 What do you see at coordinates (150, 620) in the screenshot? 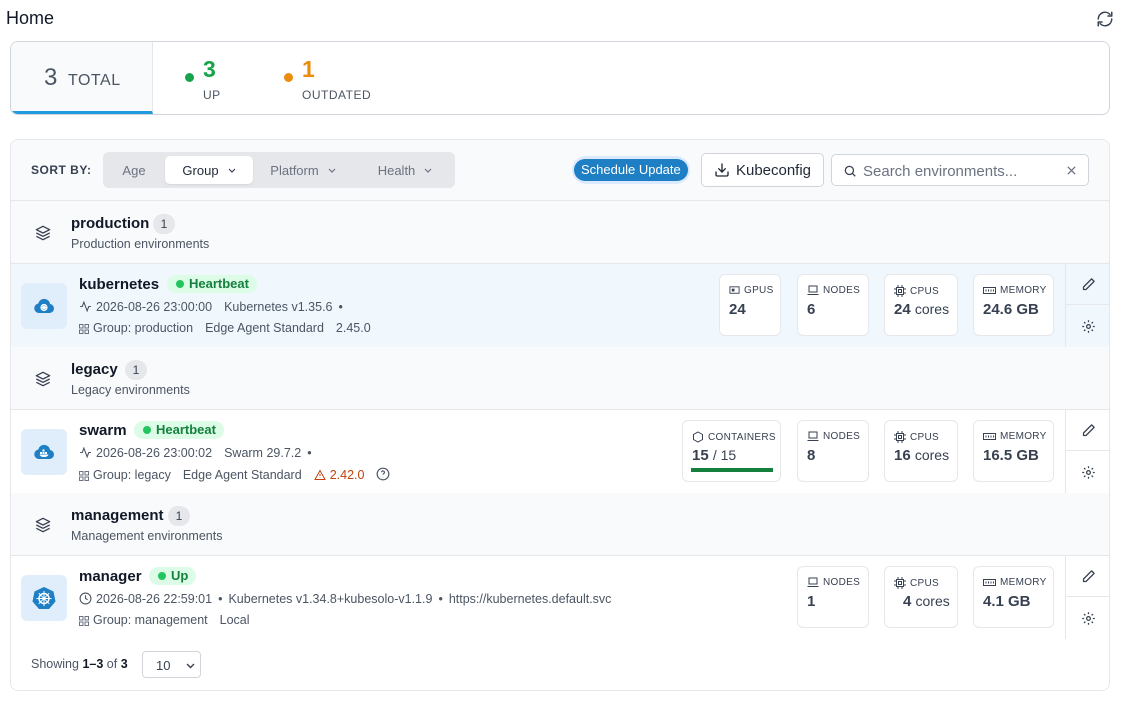
I see `group-label: Group: management` at bounding box center [150, 620].